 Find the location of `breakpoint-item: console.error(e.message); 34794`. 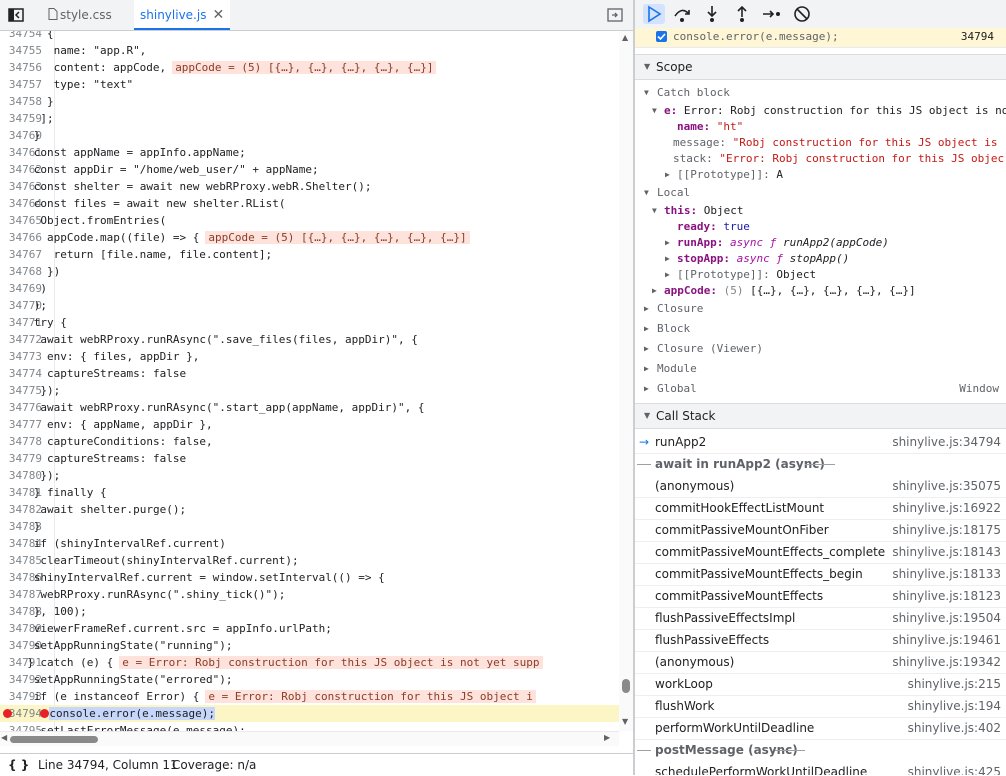

breakpoint-item: console.error(e.message); 34794 is located at coordinates (820, 38).